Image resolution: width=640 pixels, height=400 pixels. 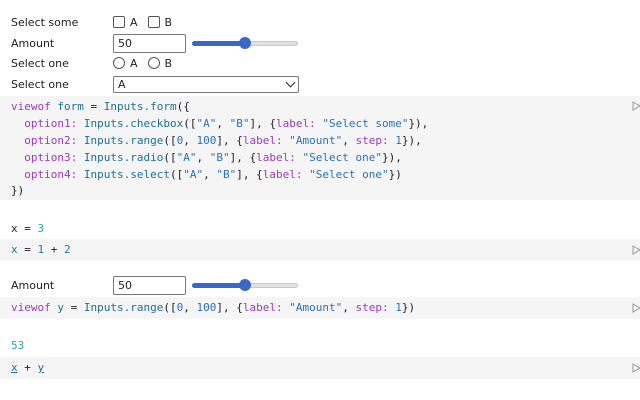 I want to click on radio-option-a-label: A, so click(x=134, y=63).